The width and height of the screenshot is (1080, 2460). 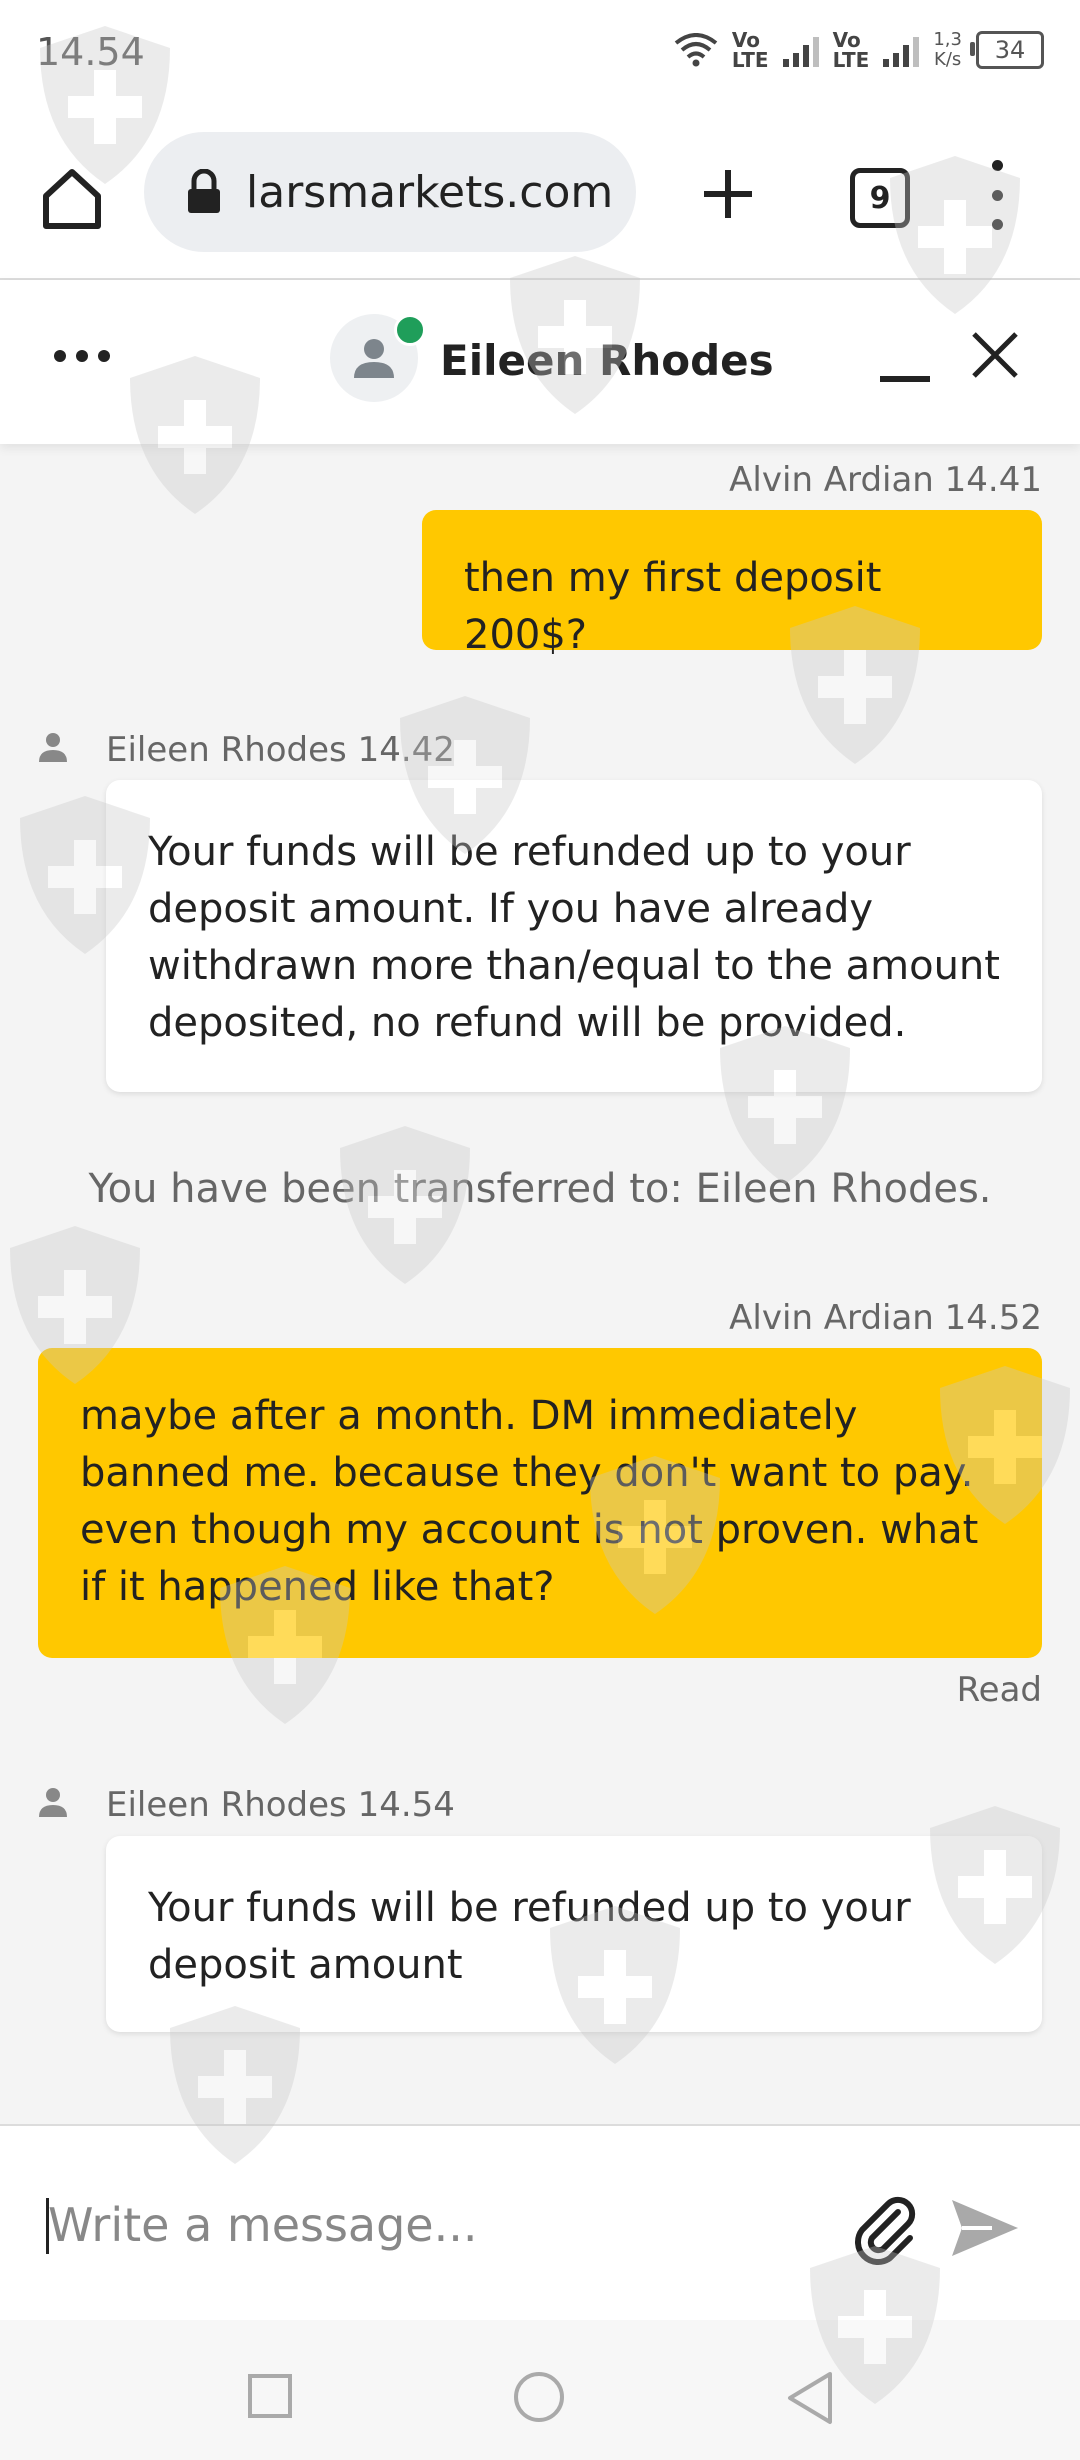 I want to click on agent-name: Eileen Rhodes, so click(x=607, y=360).